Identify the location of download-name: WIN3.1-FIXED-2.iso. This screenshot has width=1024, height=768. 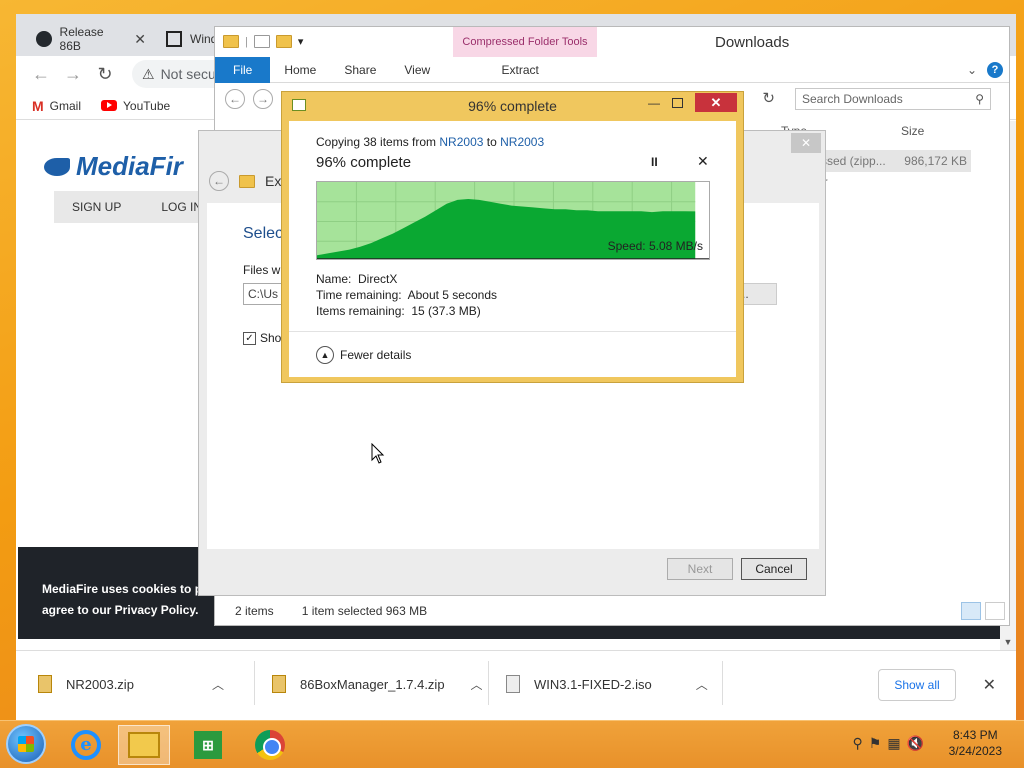
(593, 684).